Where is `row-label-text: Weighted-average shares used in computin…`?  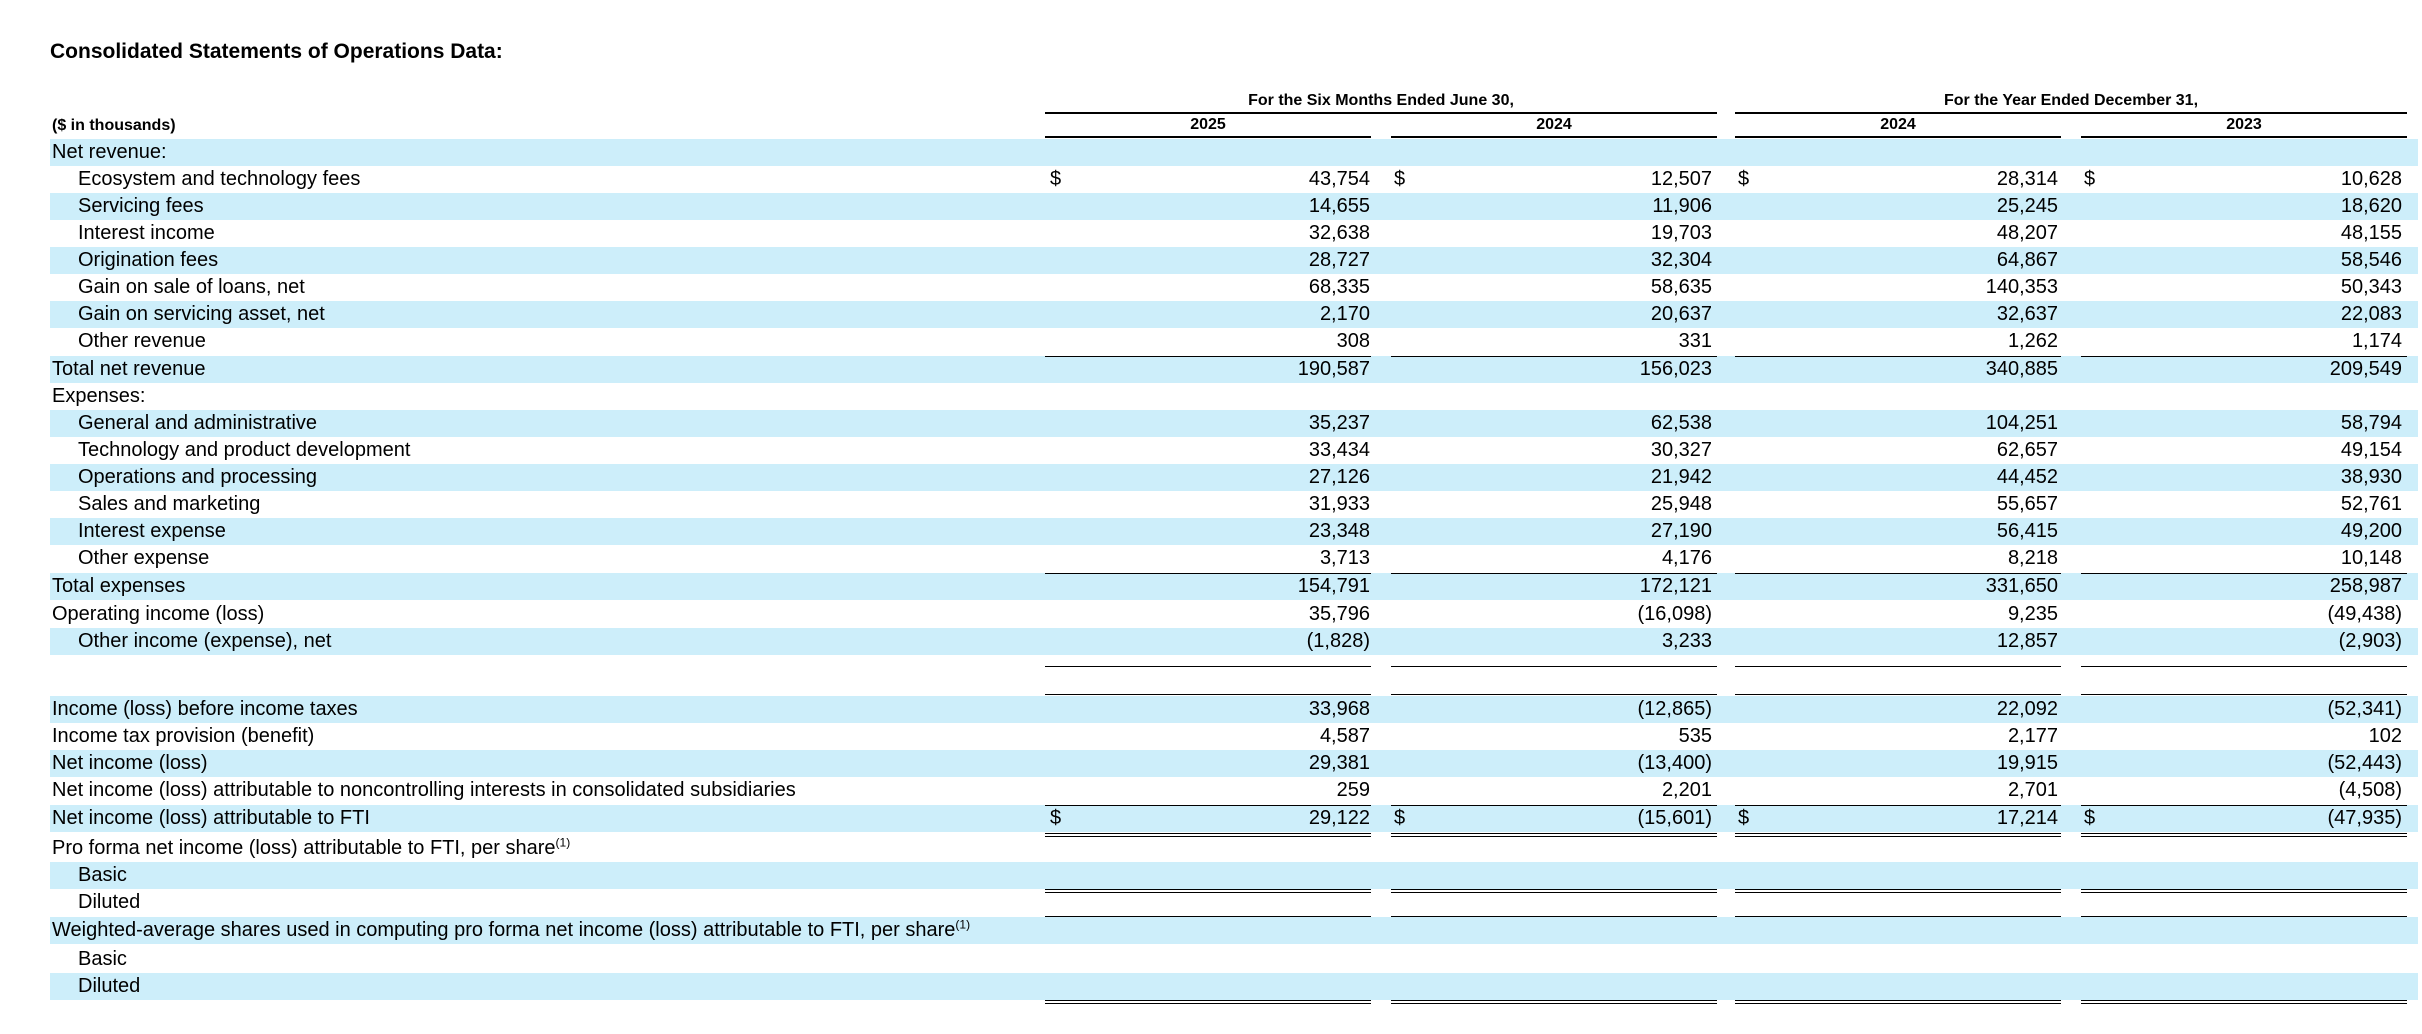 row-label-text: Weighted-average shares used in computin… is located at coordinates (504, 930).